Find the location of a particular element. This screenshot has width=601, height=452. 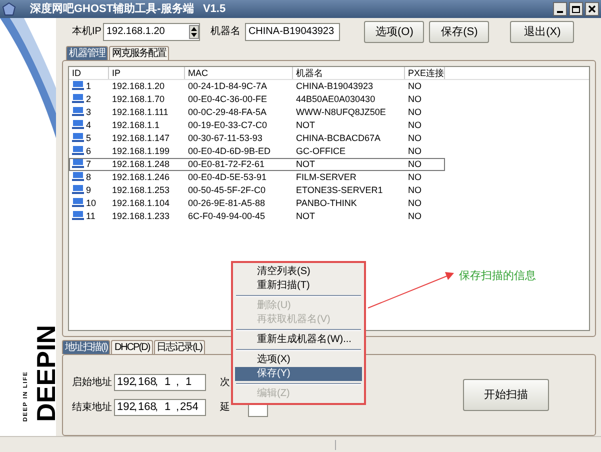

table-cell: 1 is located at coordinates (89, 86).